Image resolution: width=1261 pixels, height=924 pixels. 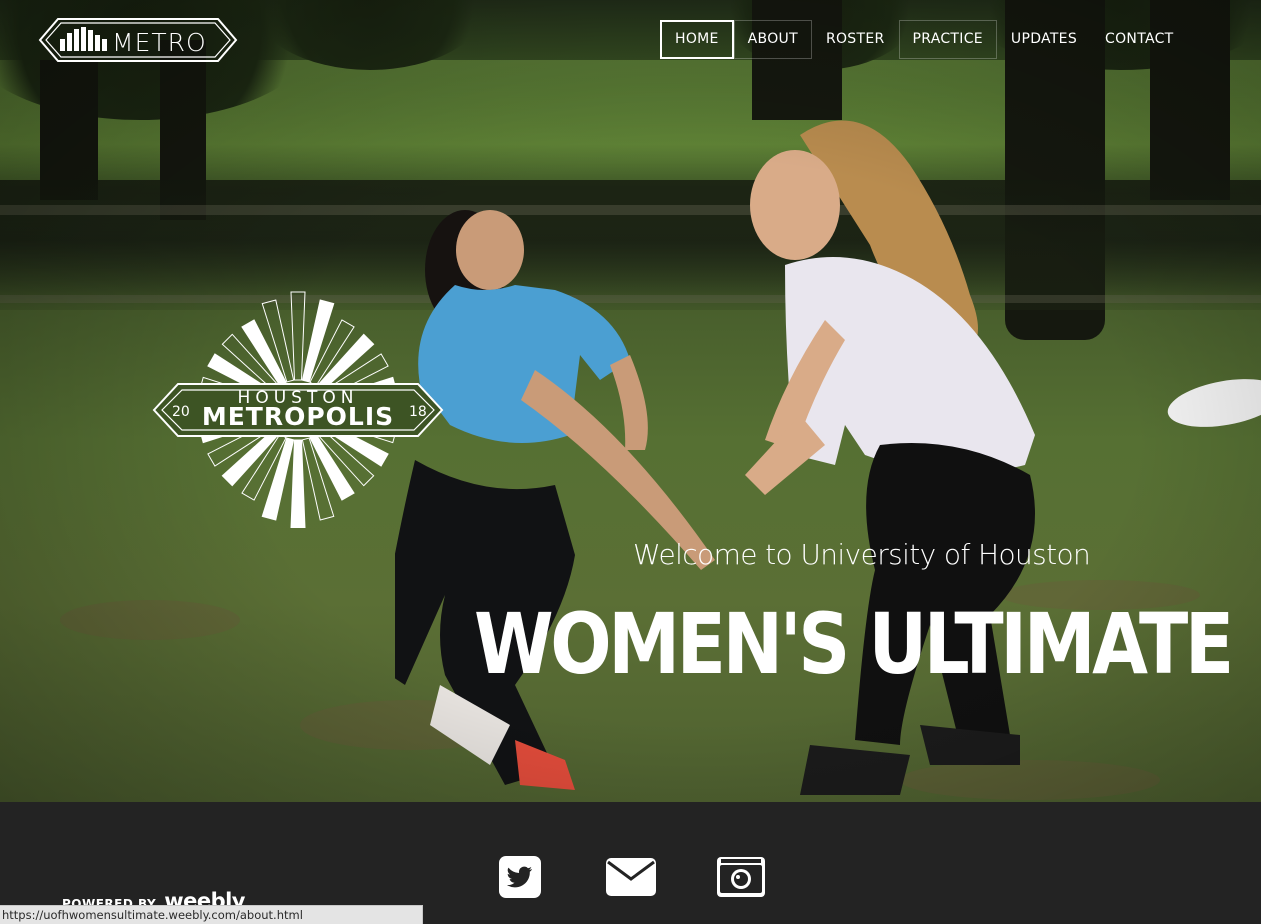 What do you see at coordinates (181, 412) in the screenshot?
I see `emblem-year-left: 20` at bounding box center [181, 412].